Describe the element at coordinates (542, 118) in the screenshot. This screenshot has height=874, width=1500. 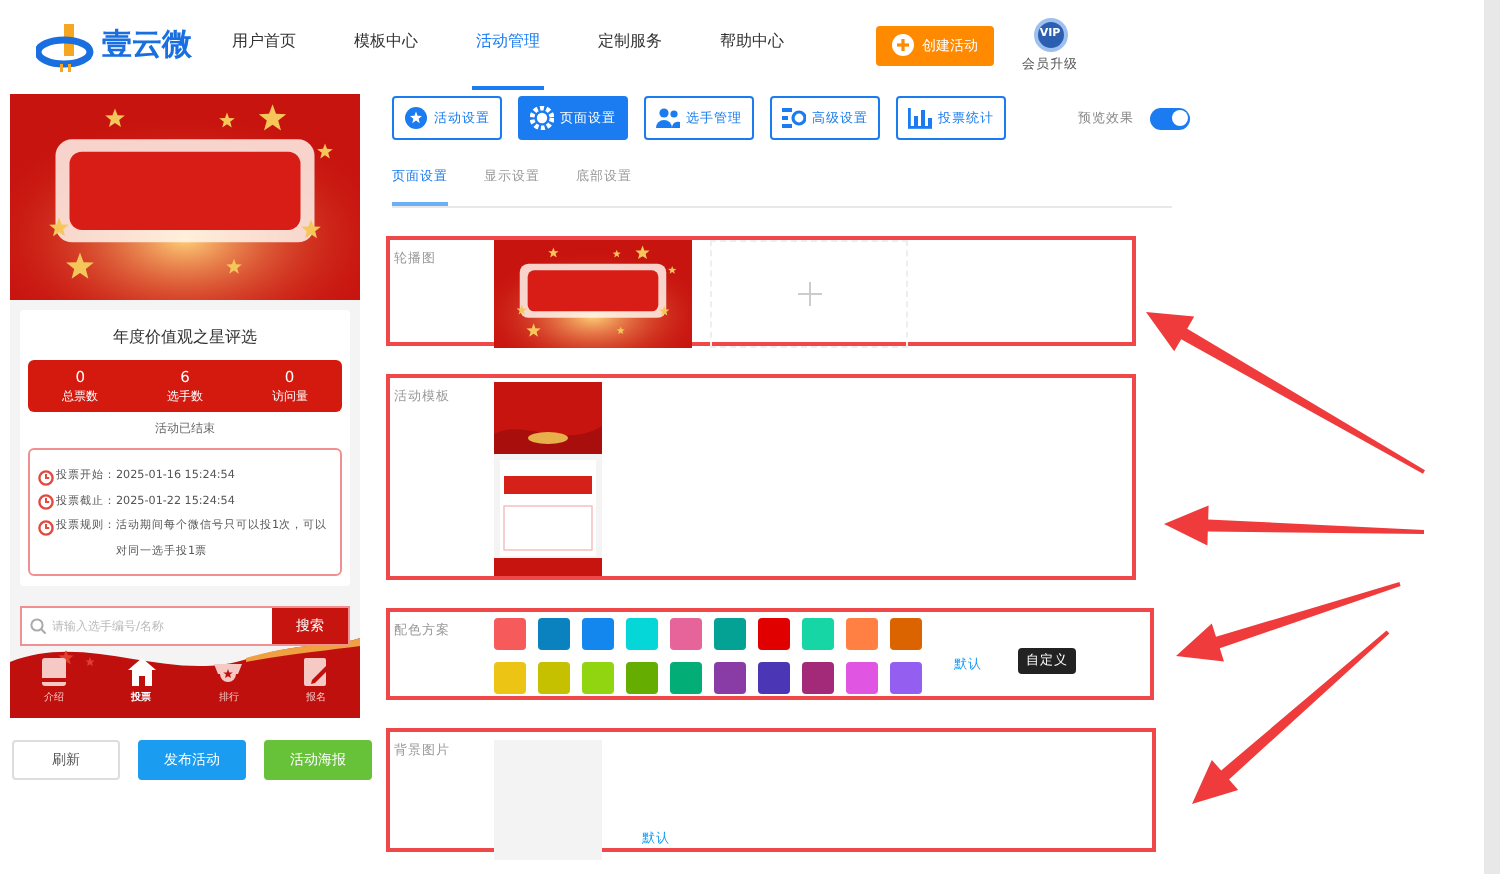
I see `gear-icon` at that location.